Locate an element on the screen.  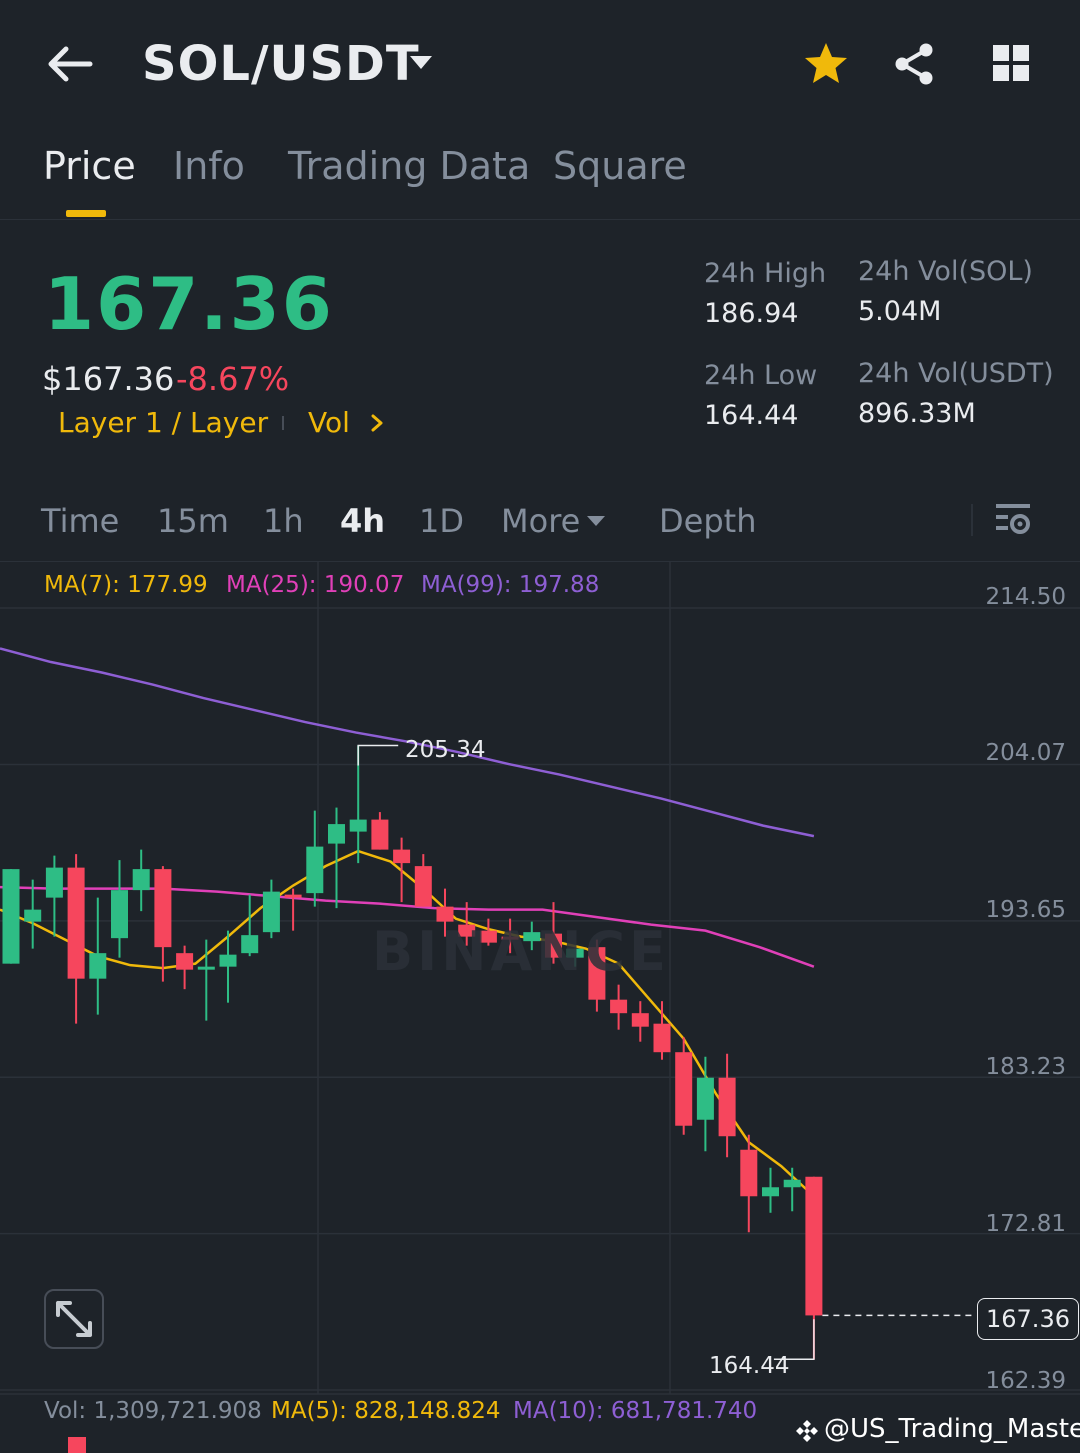
caret-down-icon is located at coordinates (421, 62).